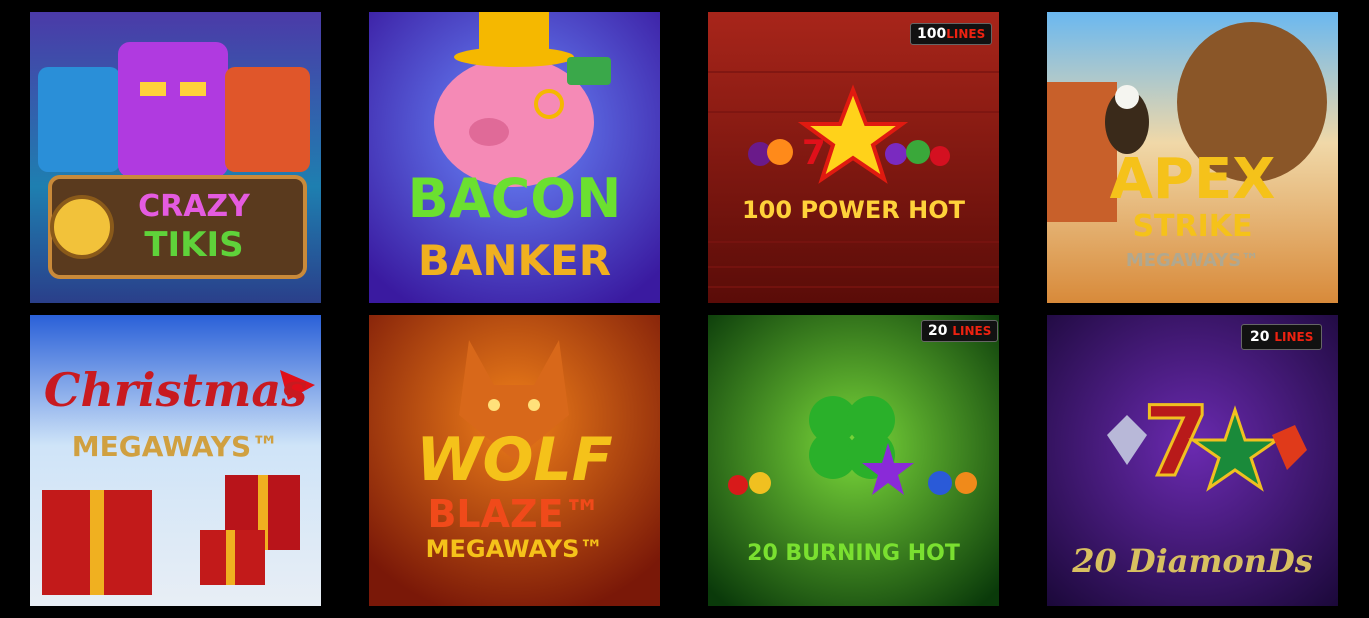  I want to click on burning-hot-title: 20 BURNING HOT, so click(853, 553).